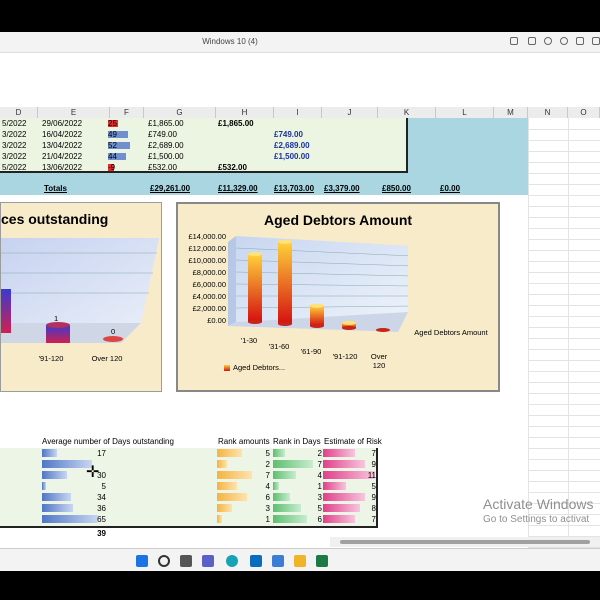 The image size is (600, 600). Describe the element at coordinates (62, 134) in the screenshot. I see `cell-e: 16/04/2022` at that location.